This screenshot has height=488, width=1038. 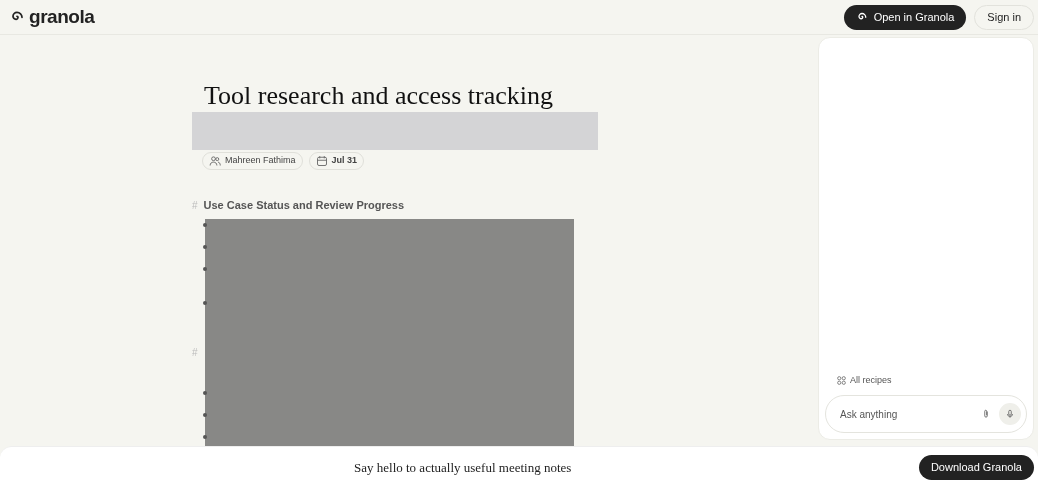 What do you see at coordinates (321, 161) in the screenshot?
I see `calendar-icon` at bounding box center [321, 161].